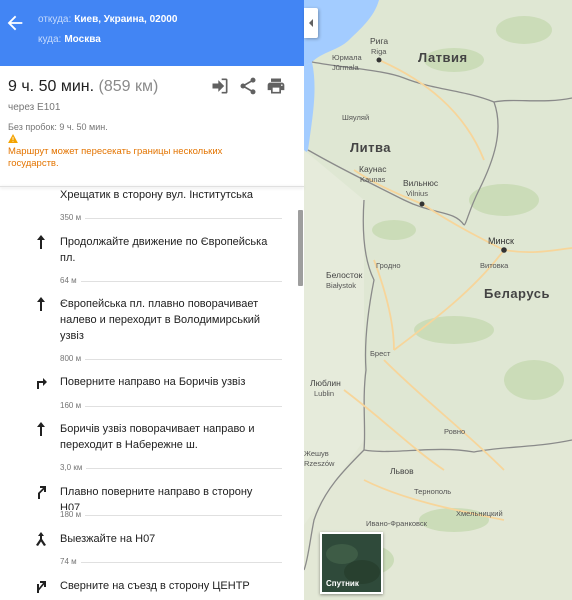 The width and height of the screenshot is (572, 600). I want to click on city-rzeszow-ru: Жешув, so click(316, 453).